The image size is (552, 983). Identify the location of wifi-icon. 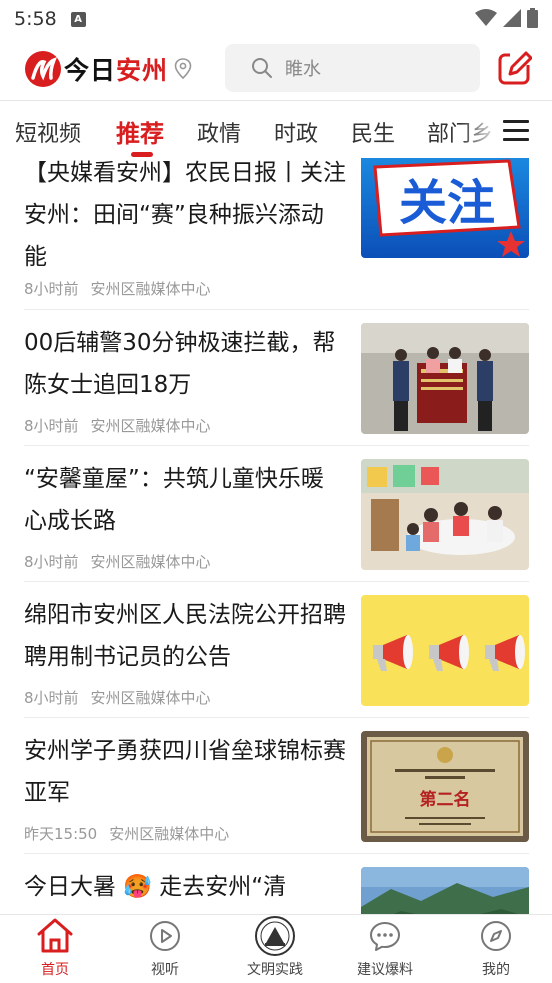
(486, 17).